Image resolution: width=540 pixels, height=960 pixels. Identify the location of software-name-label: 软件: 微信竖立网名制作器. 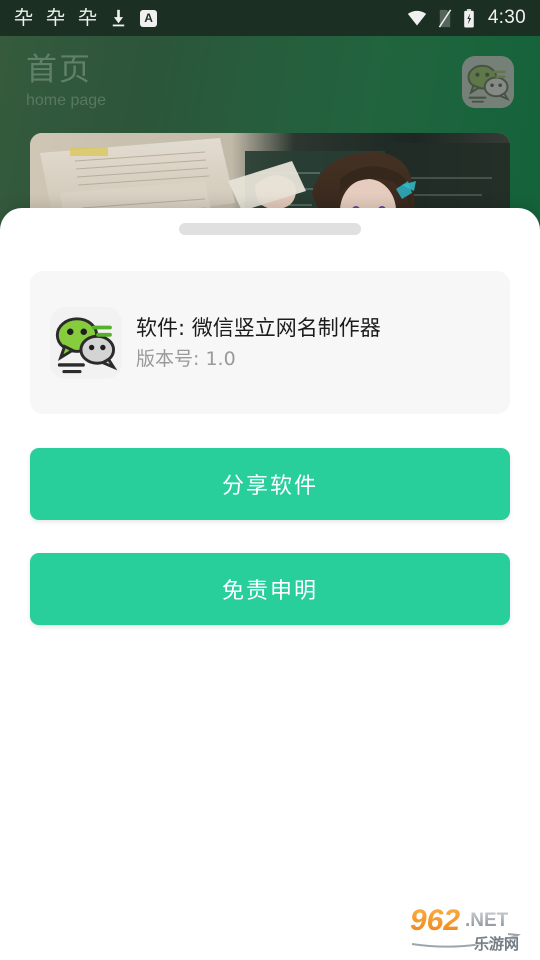
(258, 327).